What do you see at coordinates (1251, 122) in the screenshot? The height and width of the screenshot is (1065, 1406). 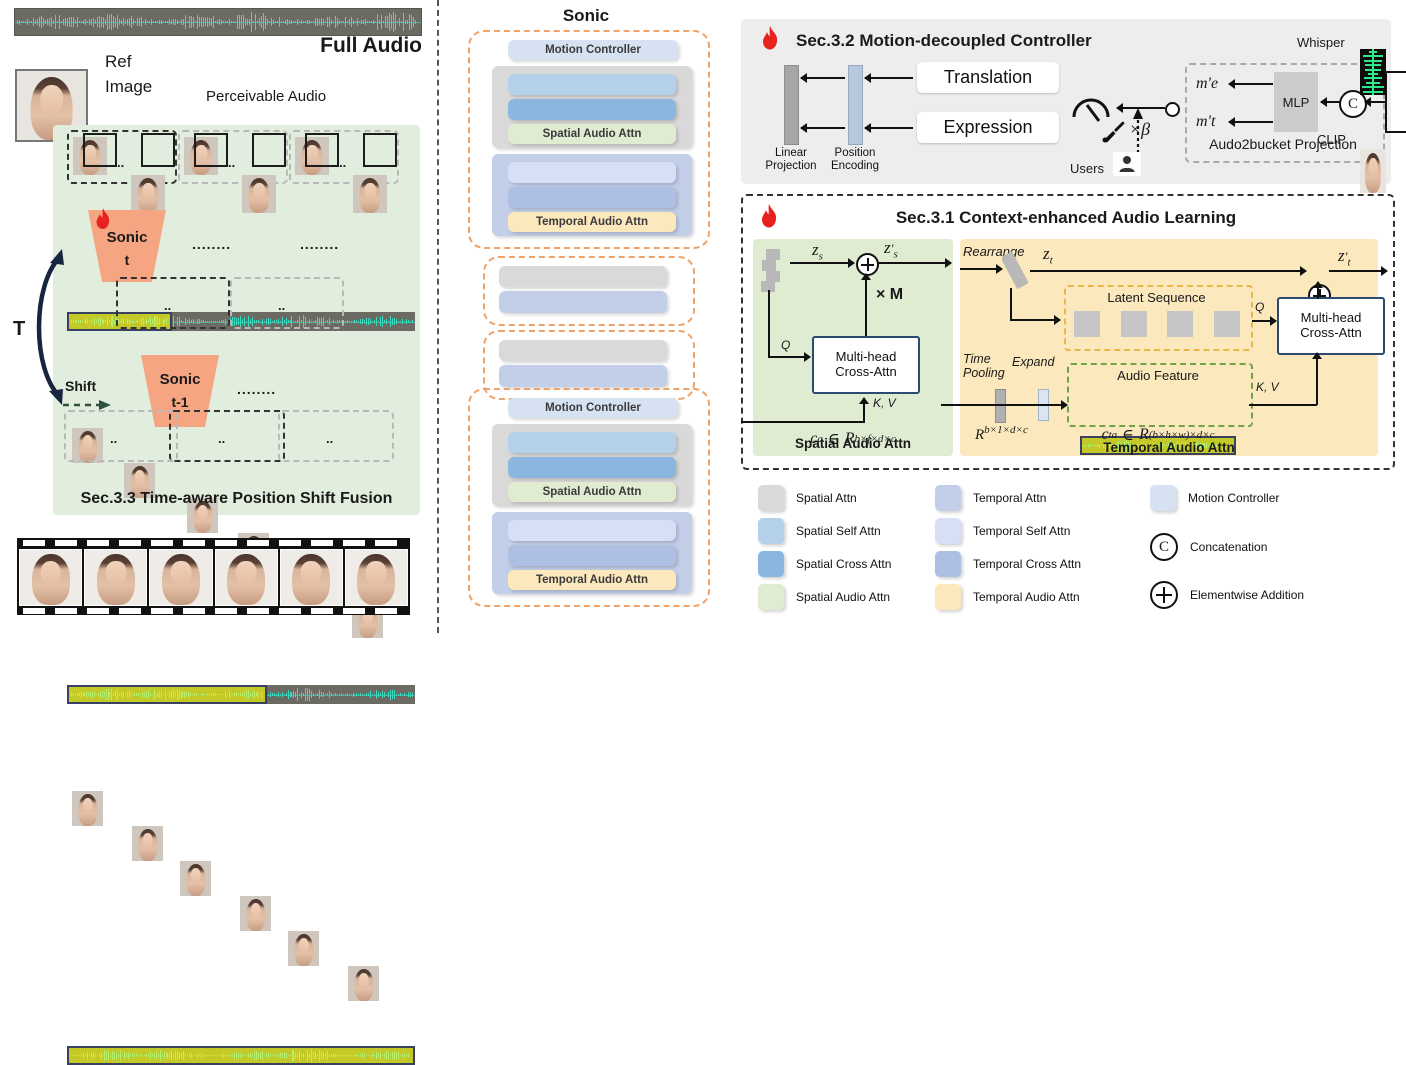 I see `arrow-mlp-to-mt` at bounding box center [1251, 122].